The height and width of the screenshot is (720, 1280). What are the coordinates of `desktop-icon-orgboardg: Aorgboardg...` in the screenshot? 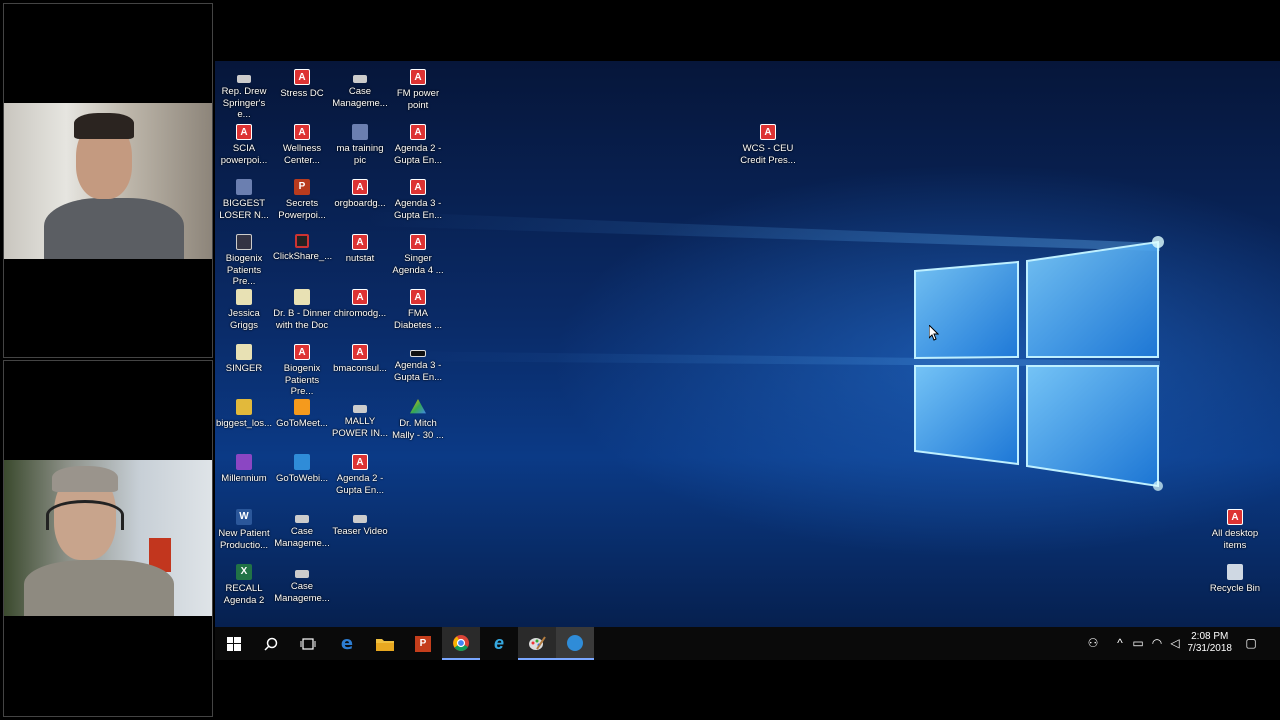 It's located at (360, 206).